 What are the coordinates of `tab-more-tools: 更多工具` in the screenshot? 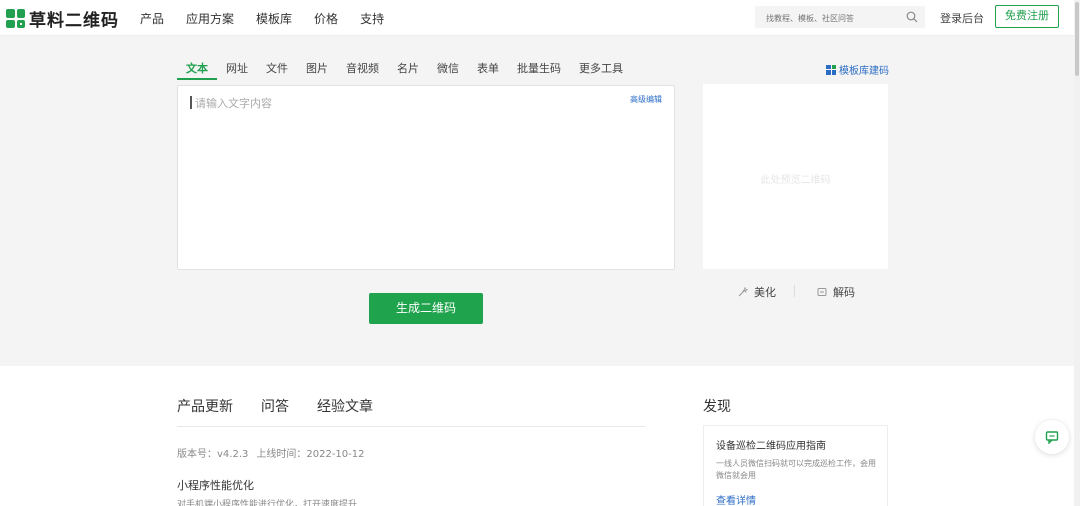 It's located at (601, 69).